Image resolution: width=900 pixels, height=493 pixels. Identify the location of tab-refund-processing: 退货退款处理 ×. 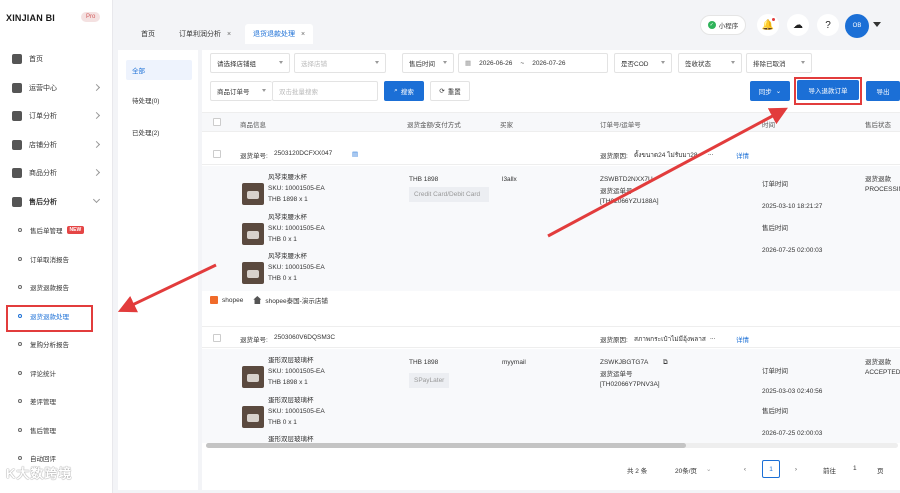
(279, 34).